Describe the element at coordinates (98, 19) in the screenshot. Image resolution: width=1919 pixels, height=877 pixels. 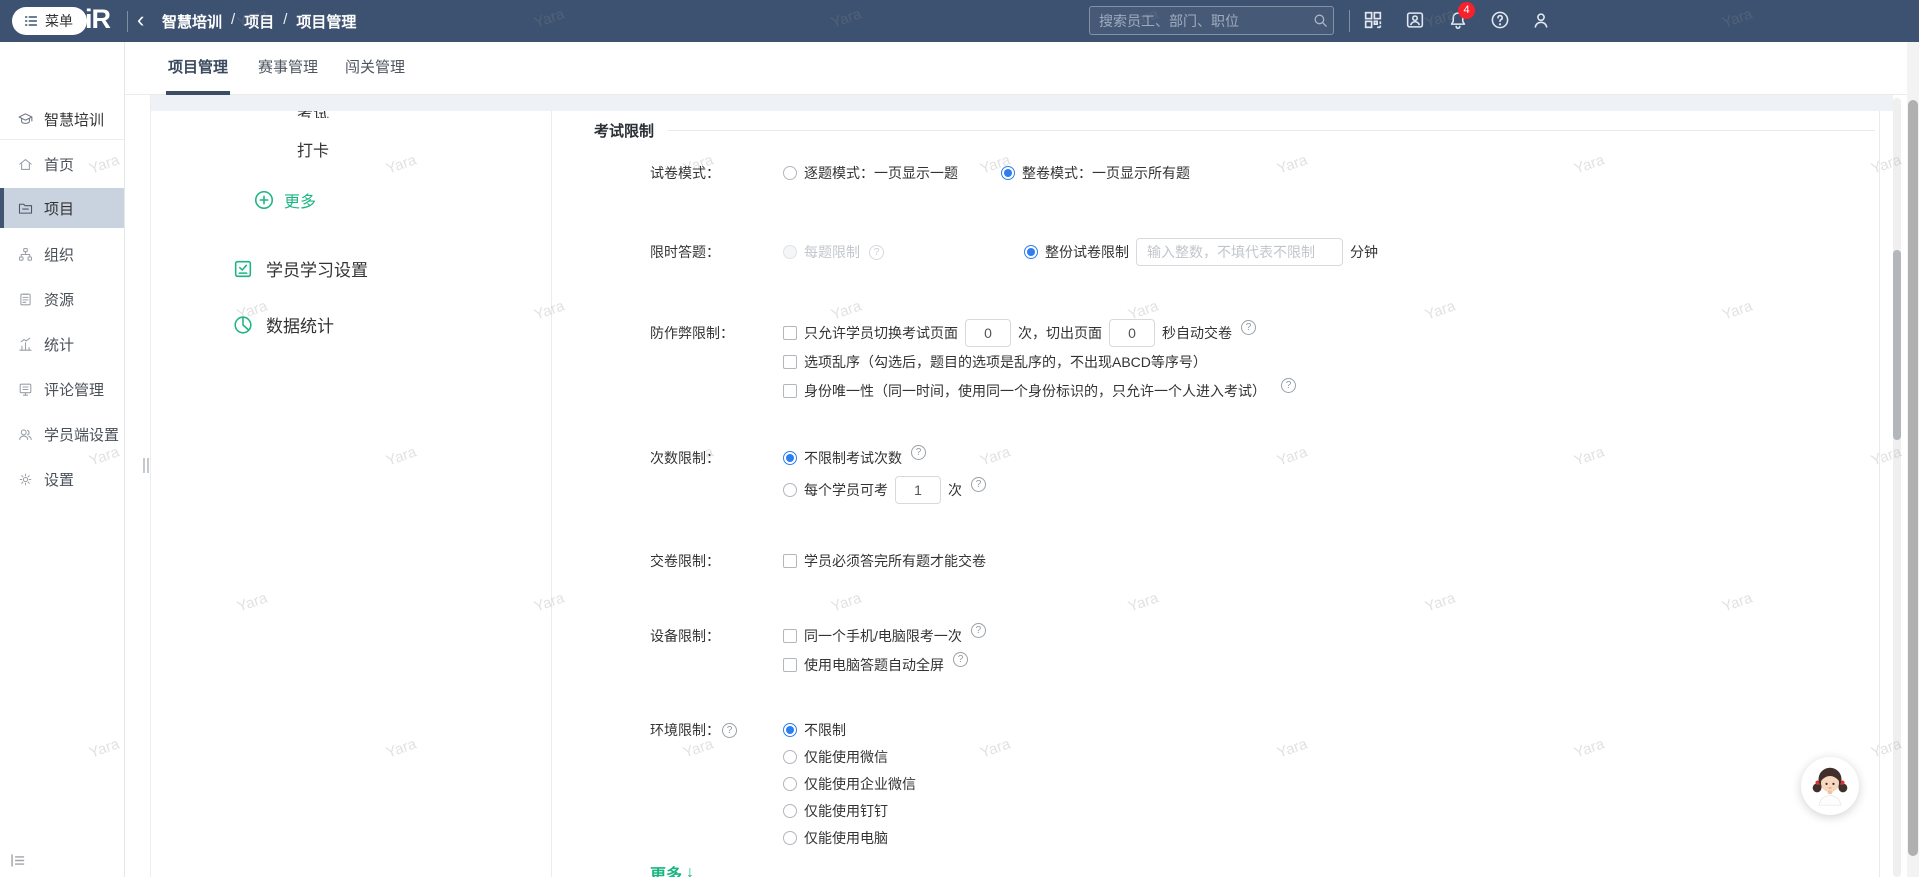
I see `app-logo: iR` at that location.